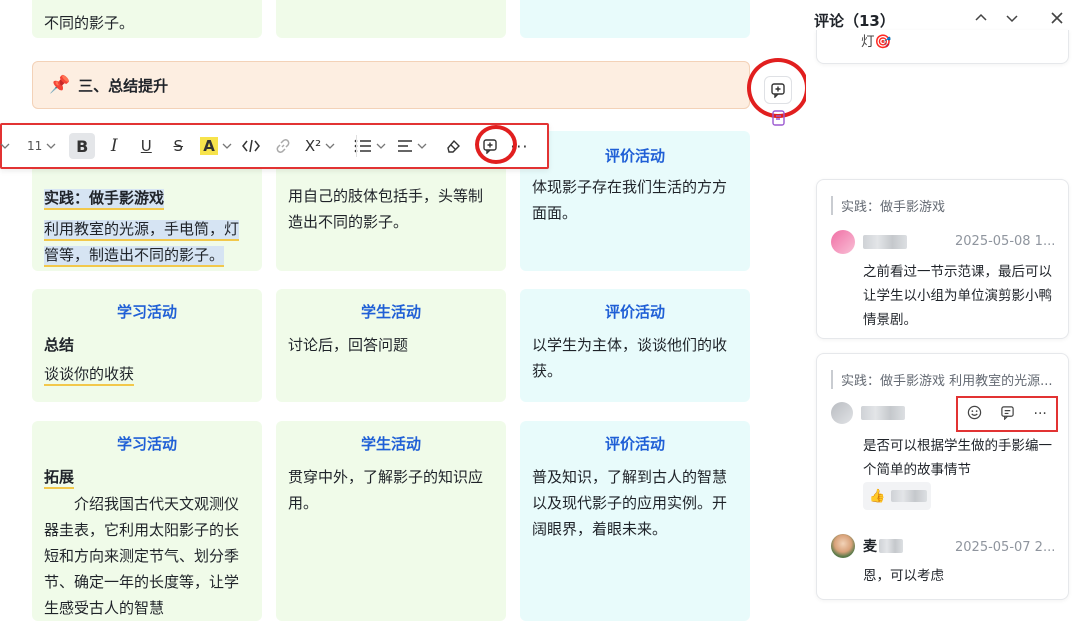 This screenshot has width=1080, height=621. I want to click on format-painter-button, so click(453, 146).